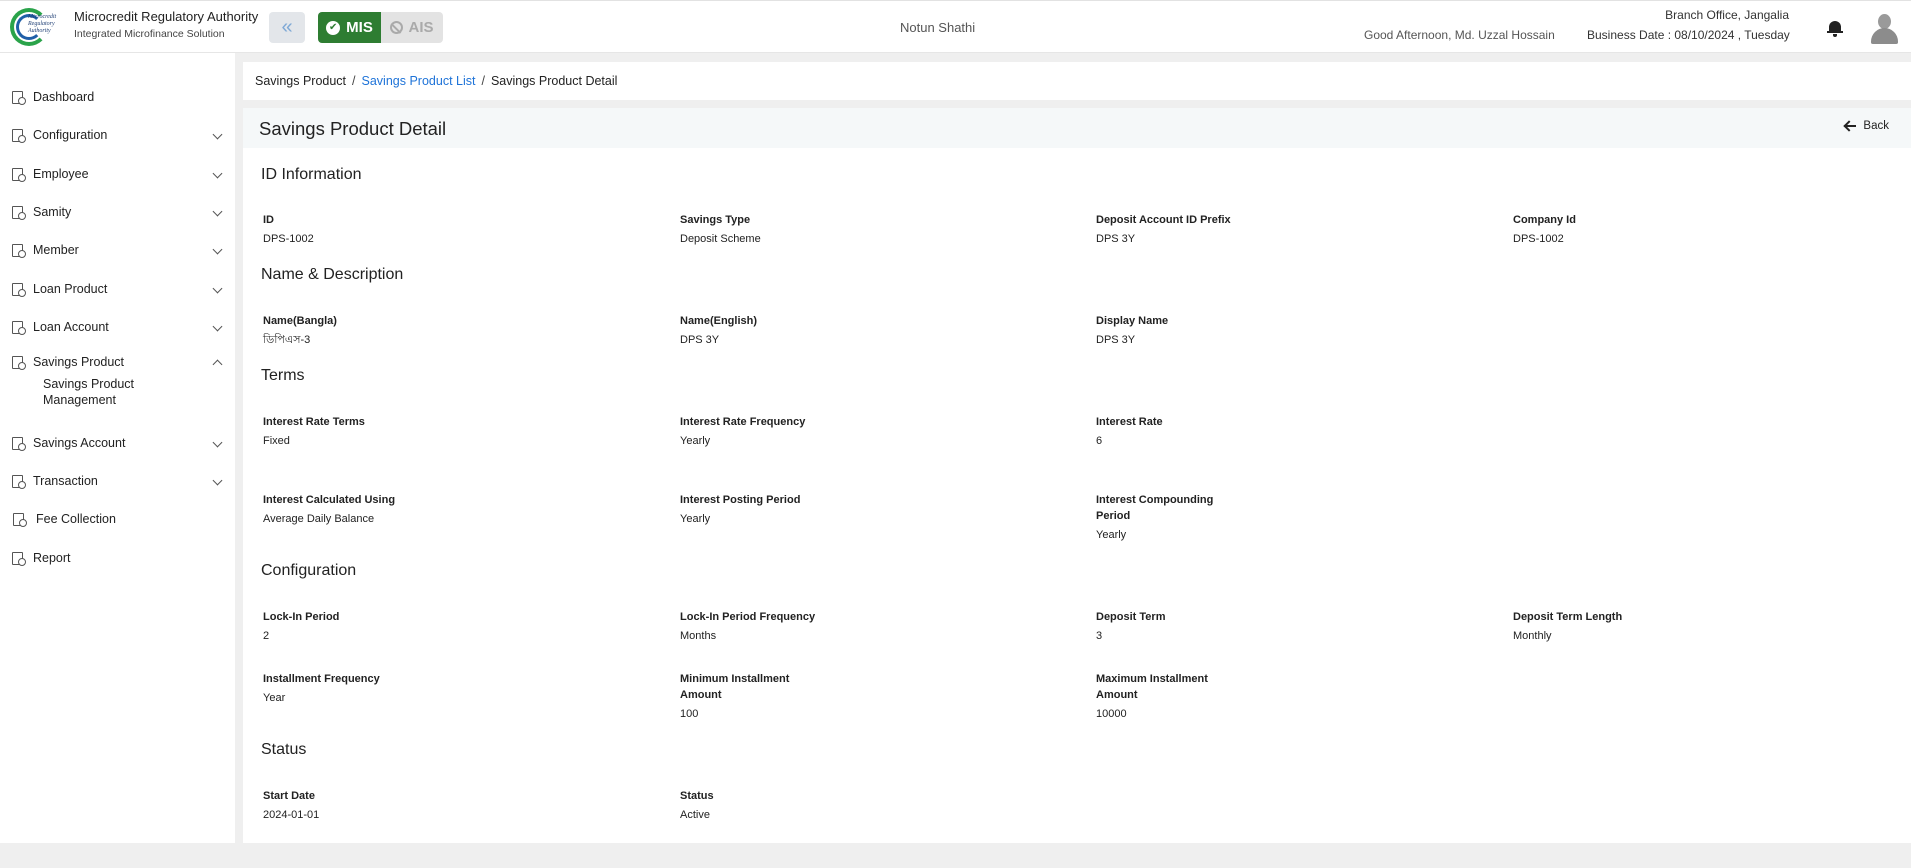 The width and height of the screenshot is (1911, 868). I want to click on sidebar-item-report: Report, so click(117, 558).